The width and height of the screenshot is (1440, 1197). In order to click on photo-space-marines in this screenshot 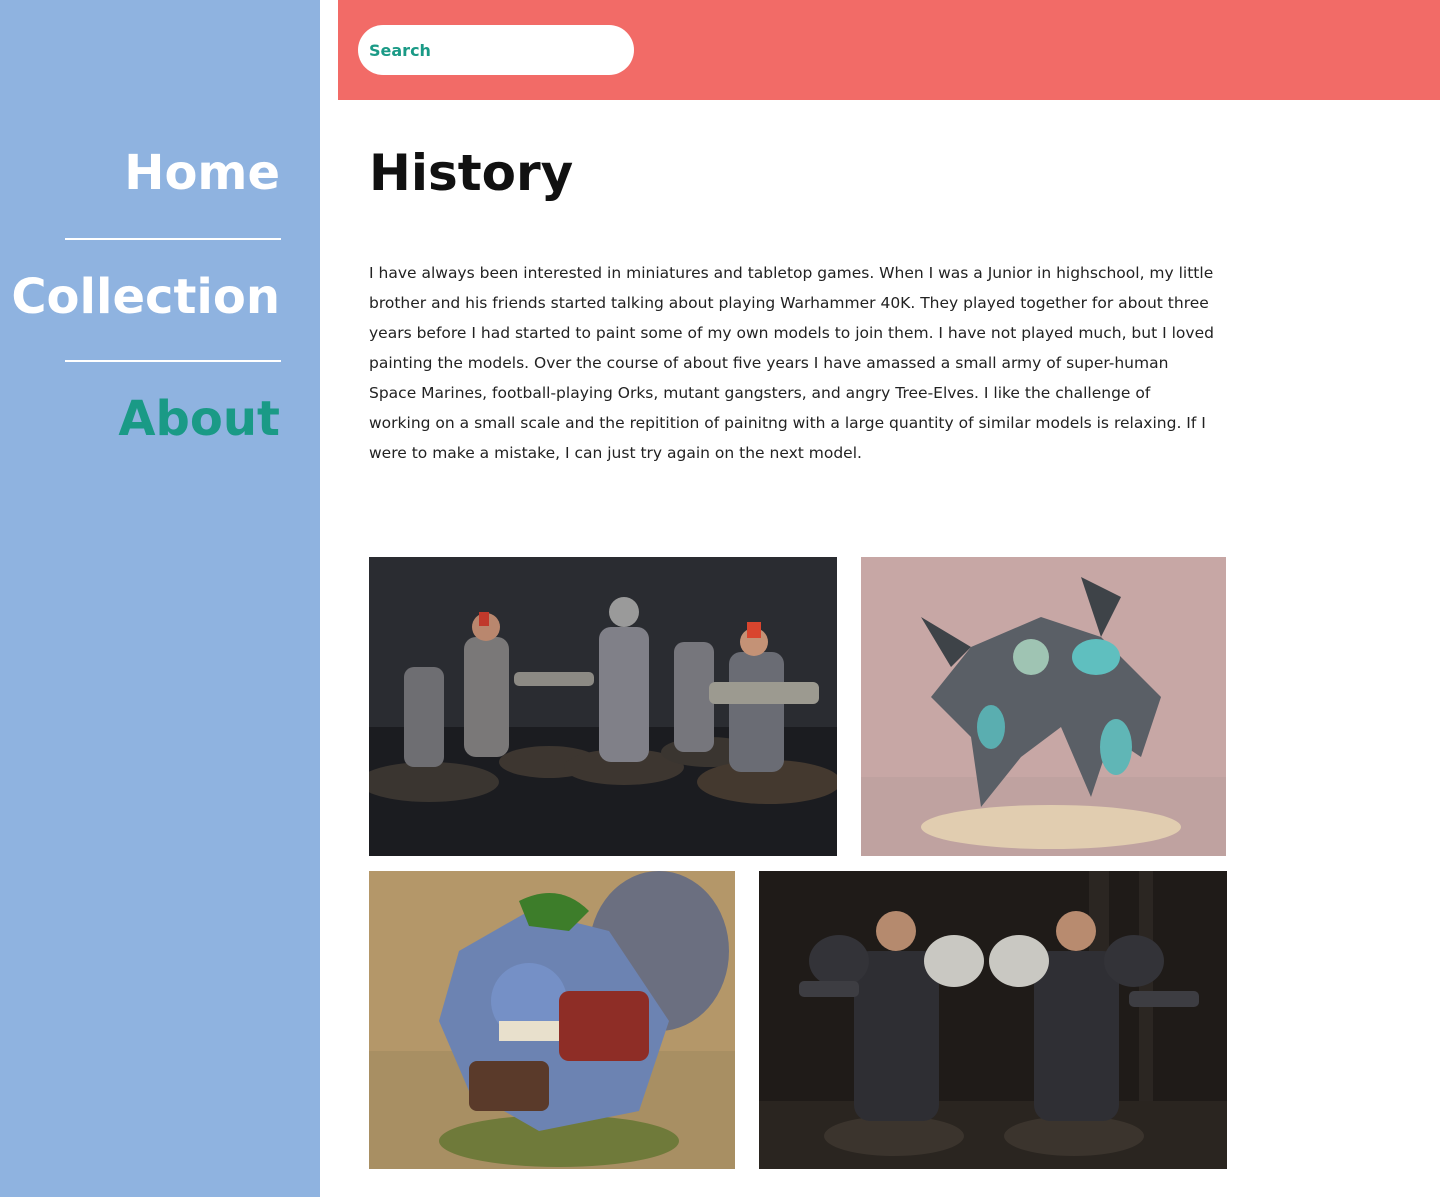, I will do `click(993, 1020)`.